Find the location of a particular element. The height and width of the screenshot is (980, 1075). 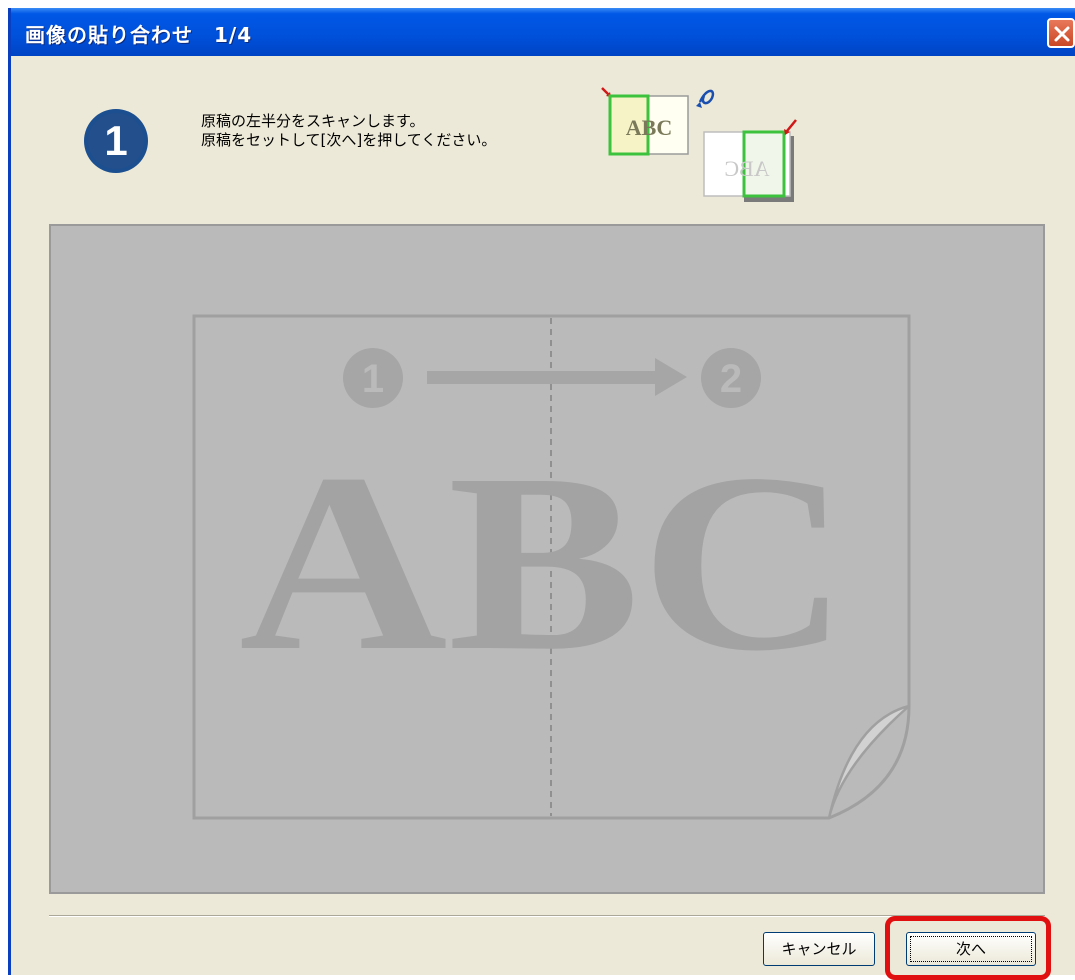

preview-step-from: 1 is located at coordinates (373, 379).